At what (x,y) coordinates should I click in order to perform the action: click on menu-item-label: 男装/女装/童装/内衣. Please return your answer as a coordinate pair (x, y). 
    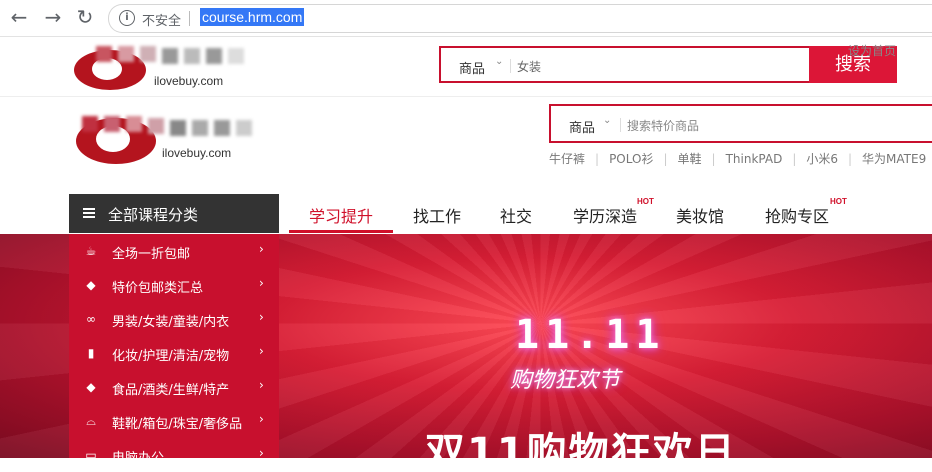
    Looking at the image, I should click on (171, 322).